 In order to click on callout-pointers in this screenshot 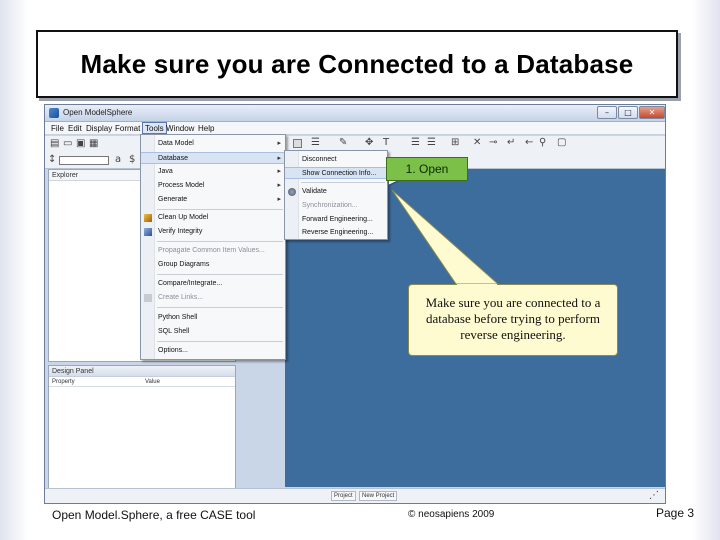, I will do `click(443, 222)`.